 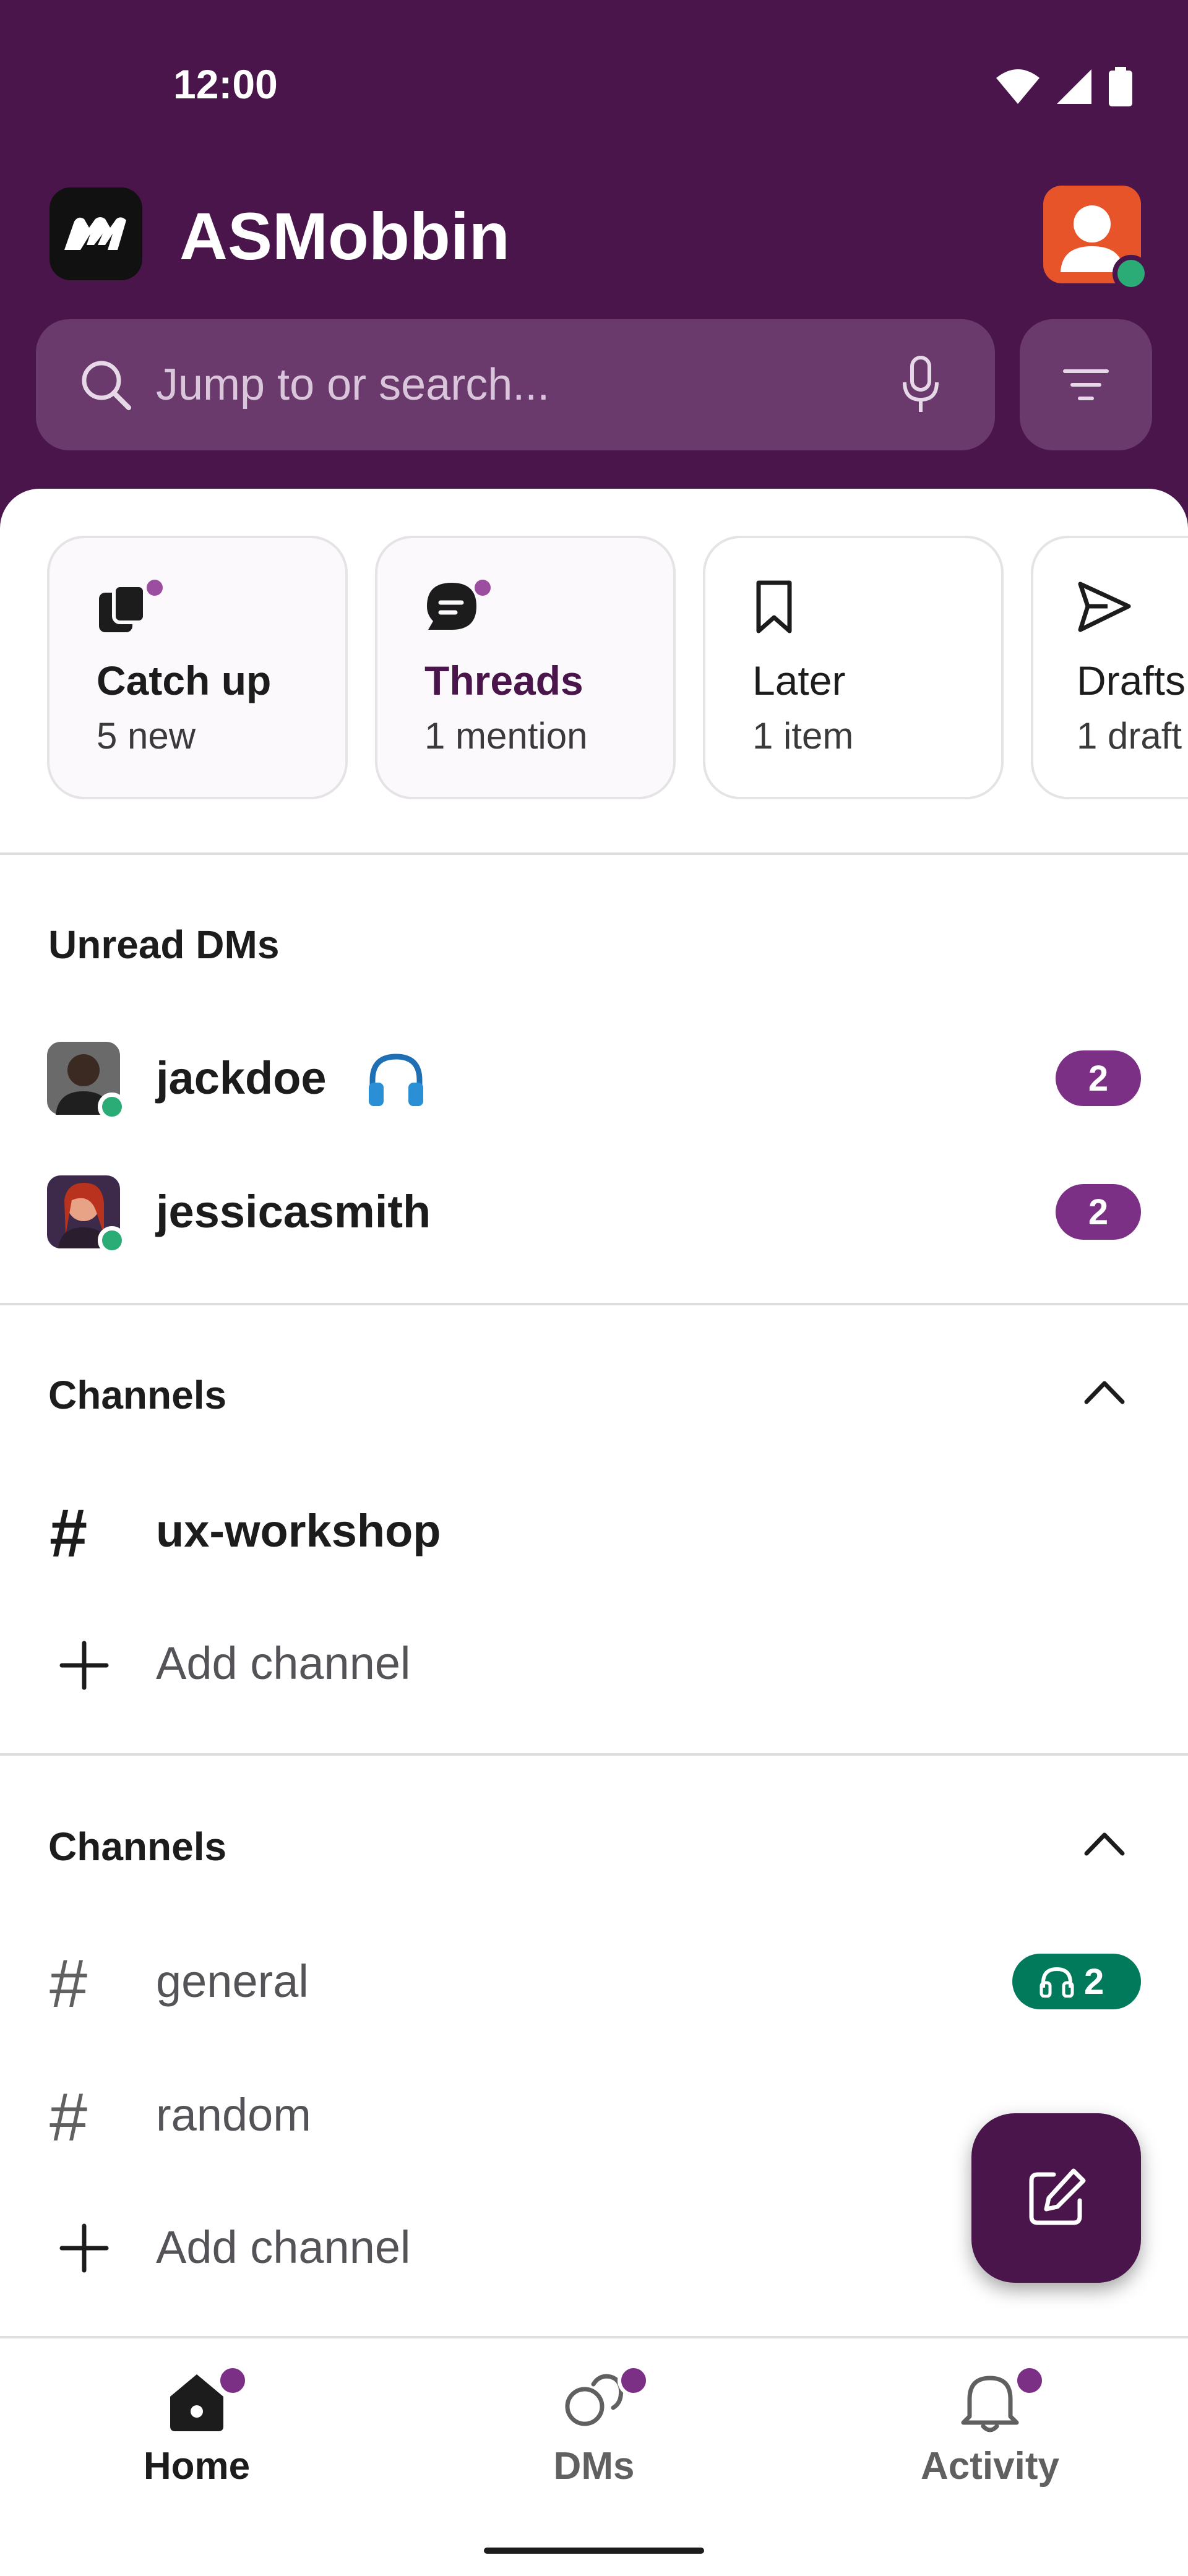 What do you see at coordinates (184, 680) in the screenshot?
I see `card-title: Catch up` at bounding box center [184, 680].